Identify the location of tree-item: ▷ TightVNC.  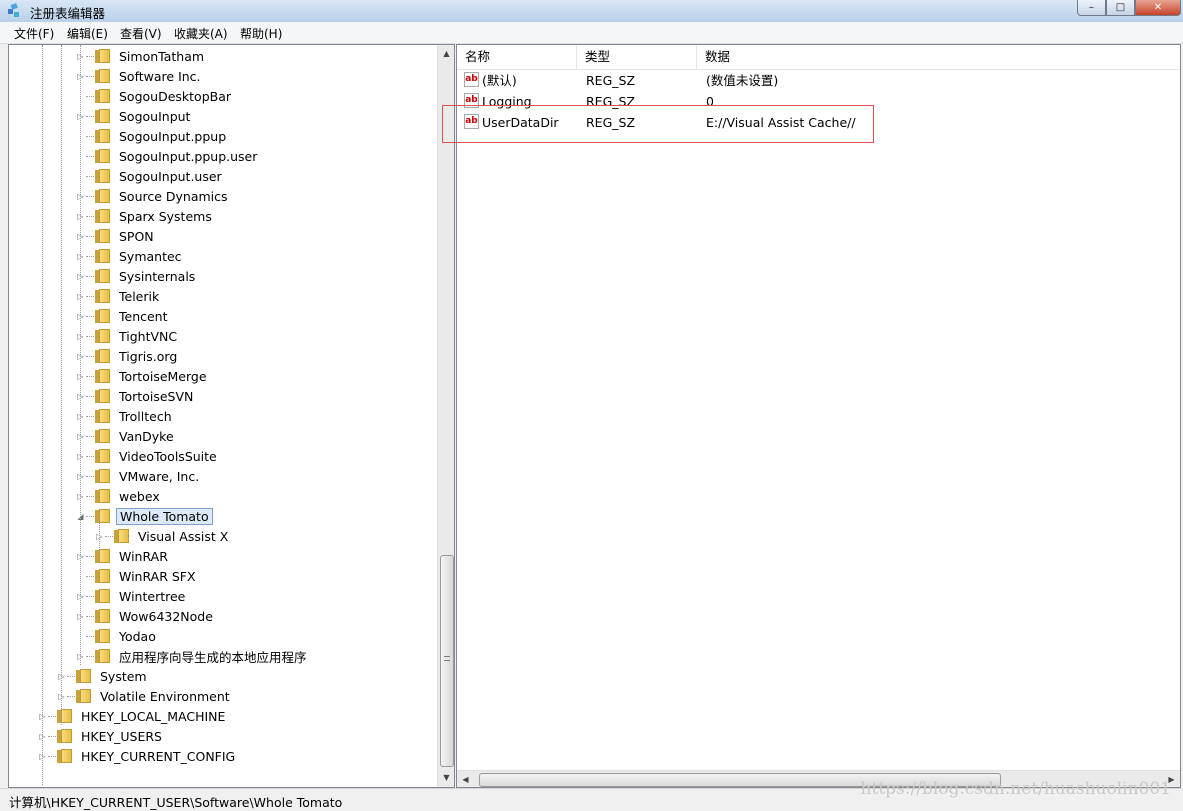
(128, 336).